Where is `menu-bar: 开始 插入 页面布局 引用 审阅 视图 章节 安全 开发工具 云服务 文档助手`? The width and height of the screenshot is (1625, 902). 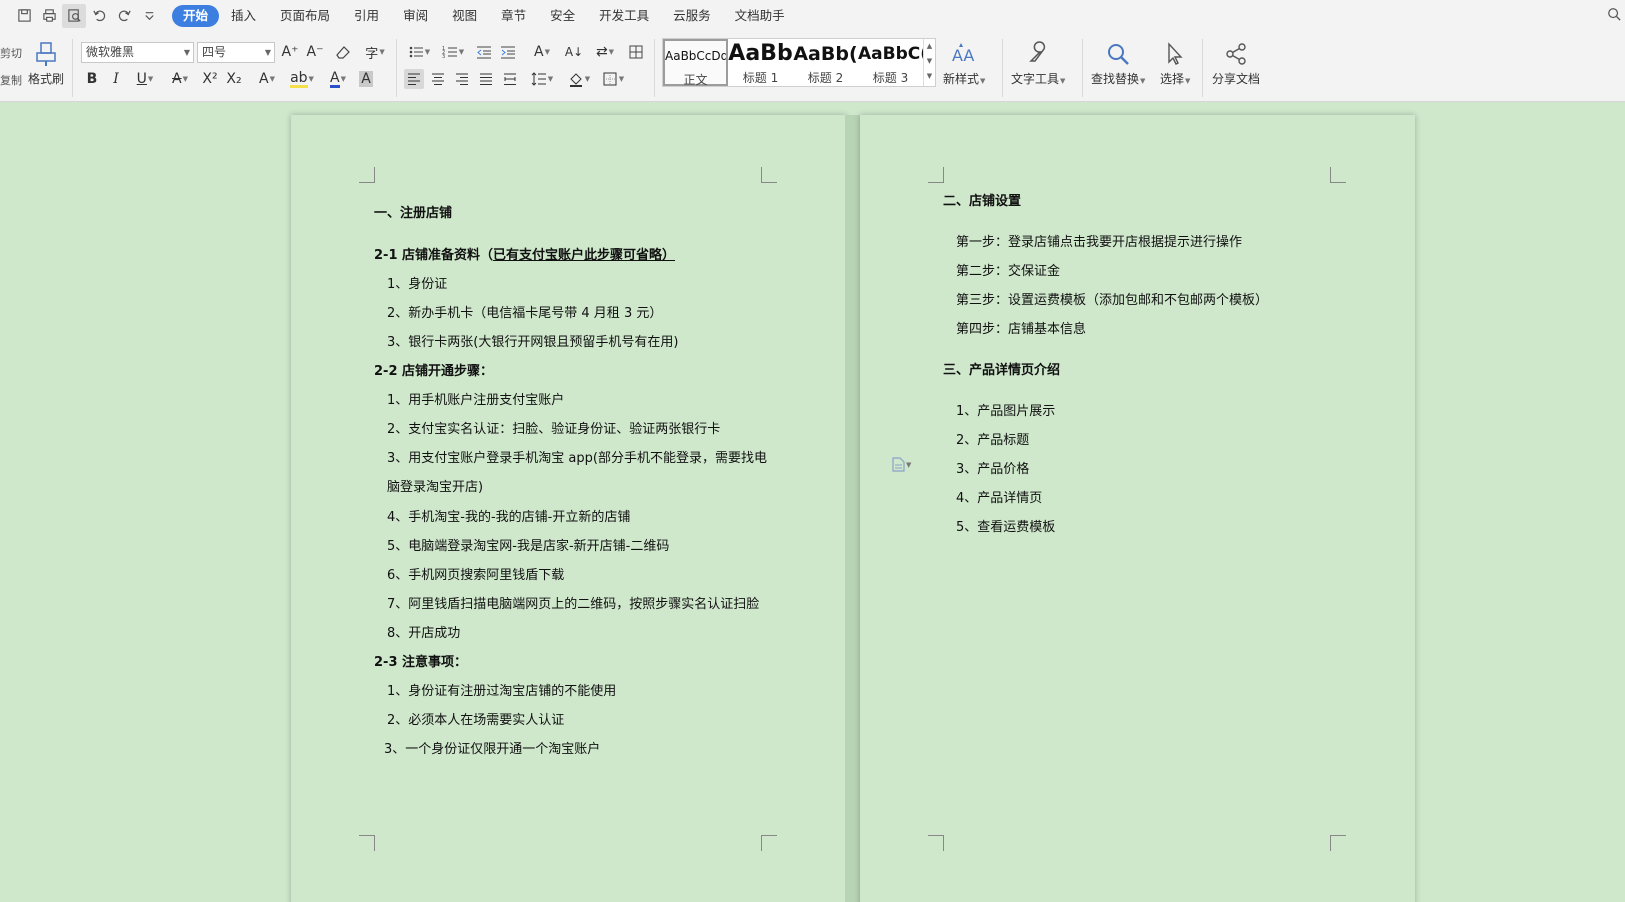
menu-bar: 开始 插入 页面布局 引用 审阅 视图 章节 安全 开发工具 云服务 文档助手 is located at coordinates (812, 15).